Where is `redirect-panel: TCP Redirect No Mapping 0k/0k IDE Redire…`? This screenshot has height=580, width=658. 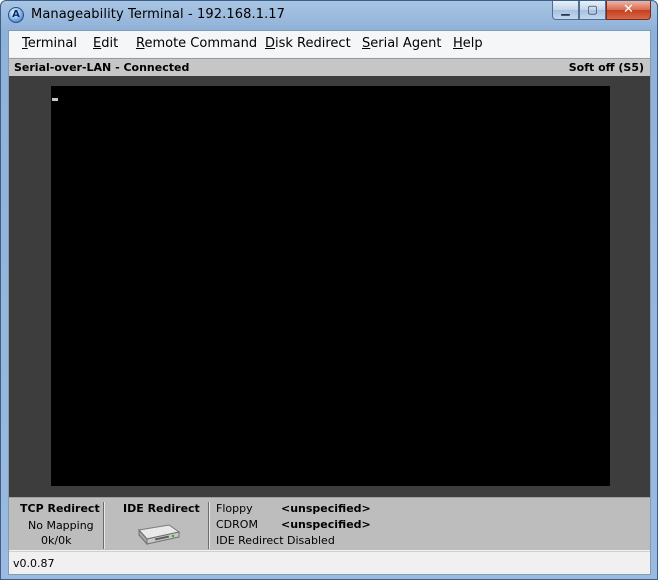 redirect-panel: TCP Redirect No Mapping 0k/0k IDE Redire… is located at coordinates (329, 523).